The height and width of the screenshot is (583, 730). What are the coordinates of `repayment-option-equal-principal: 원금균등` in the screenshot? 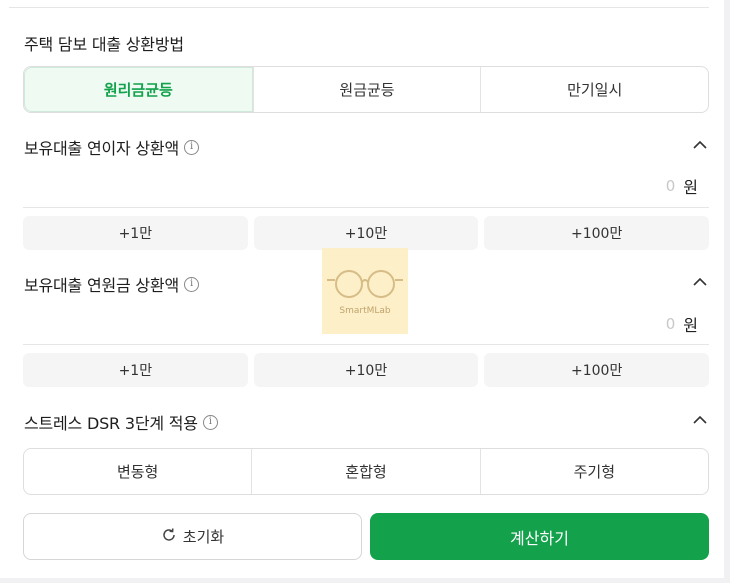 It's located at (366, 89).